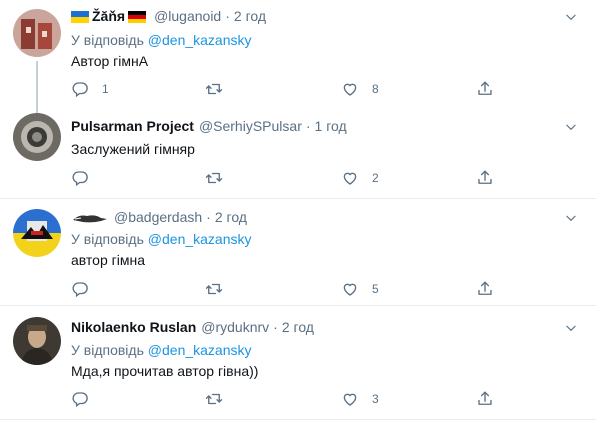 This screenshot has width=596, height=429. Describe the element at coordinates (110, 61) in the screenshot. I see `tweet-text: Автор гімнА` at that location.